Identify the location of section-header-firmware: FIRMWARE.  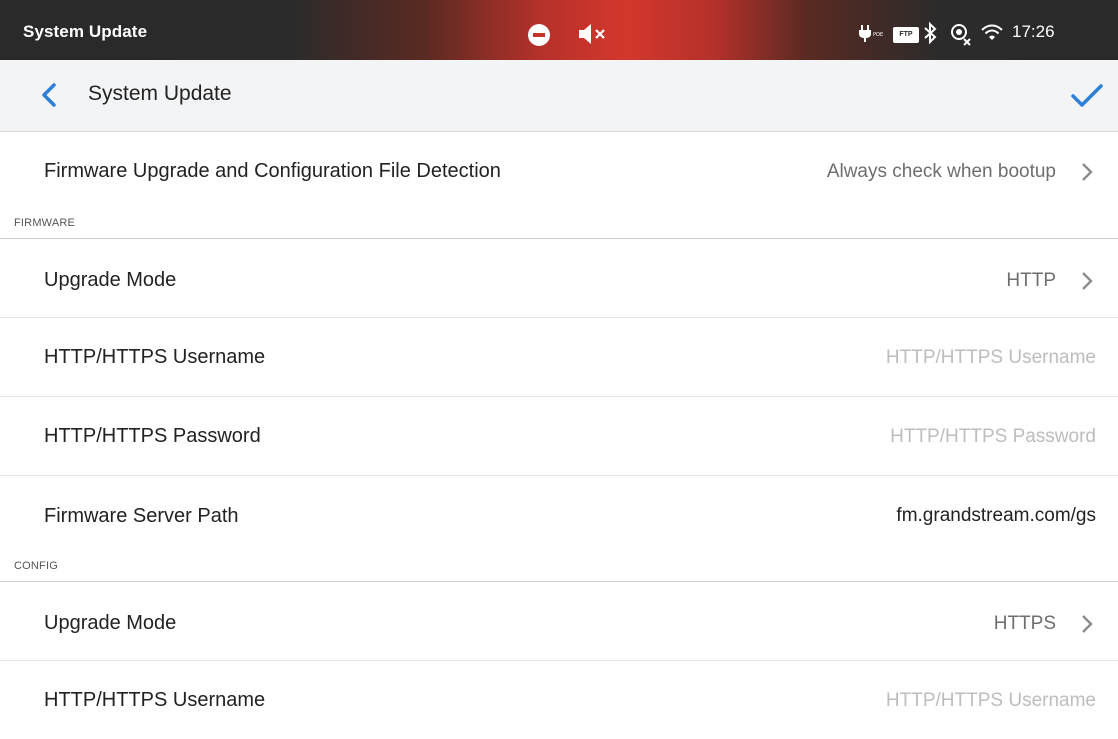
(559, 225).